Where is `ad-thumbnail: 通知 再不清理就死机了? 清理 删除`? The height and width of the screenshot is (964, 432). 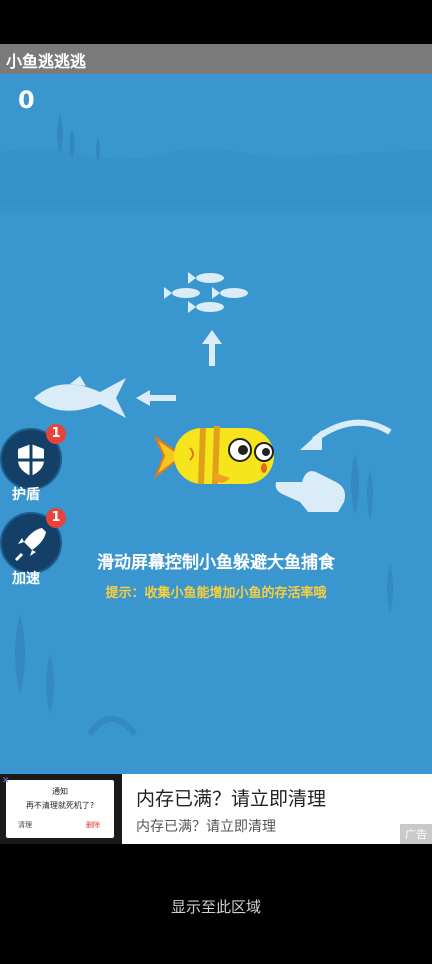
ad-thumbnail: 通知 再不清理就死机了? 清理 删除 is located at coordinates (61, 809).